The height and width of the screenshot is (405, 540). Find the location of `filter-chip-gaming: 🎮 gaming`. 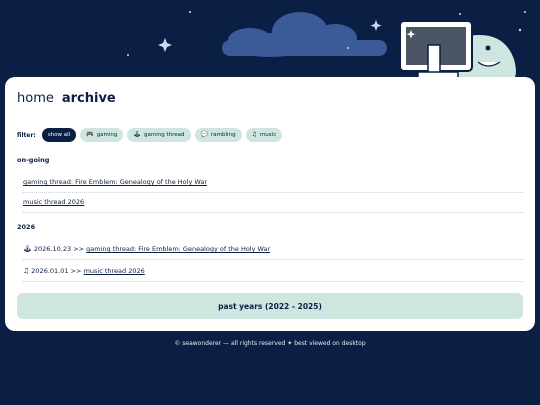

filter-chip-gaming: 🎮 gaming is located at coordinates (102, 135).